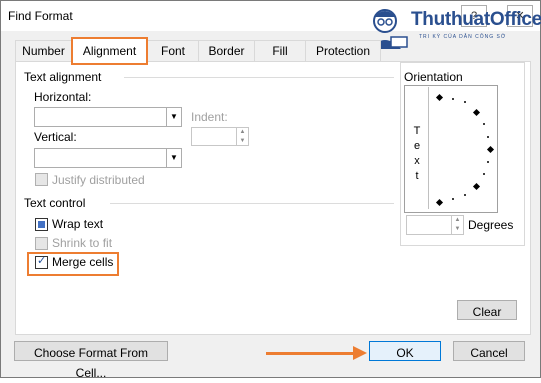  Describe the element at coordinates (463, 37) in the screenshot. I see `logo-tagline: TRI KỲ CỦA DÂN CÔNG SỞ` at that location.